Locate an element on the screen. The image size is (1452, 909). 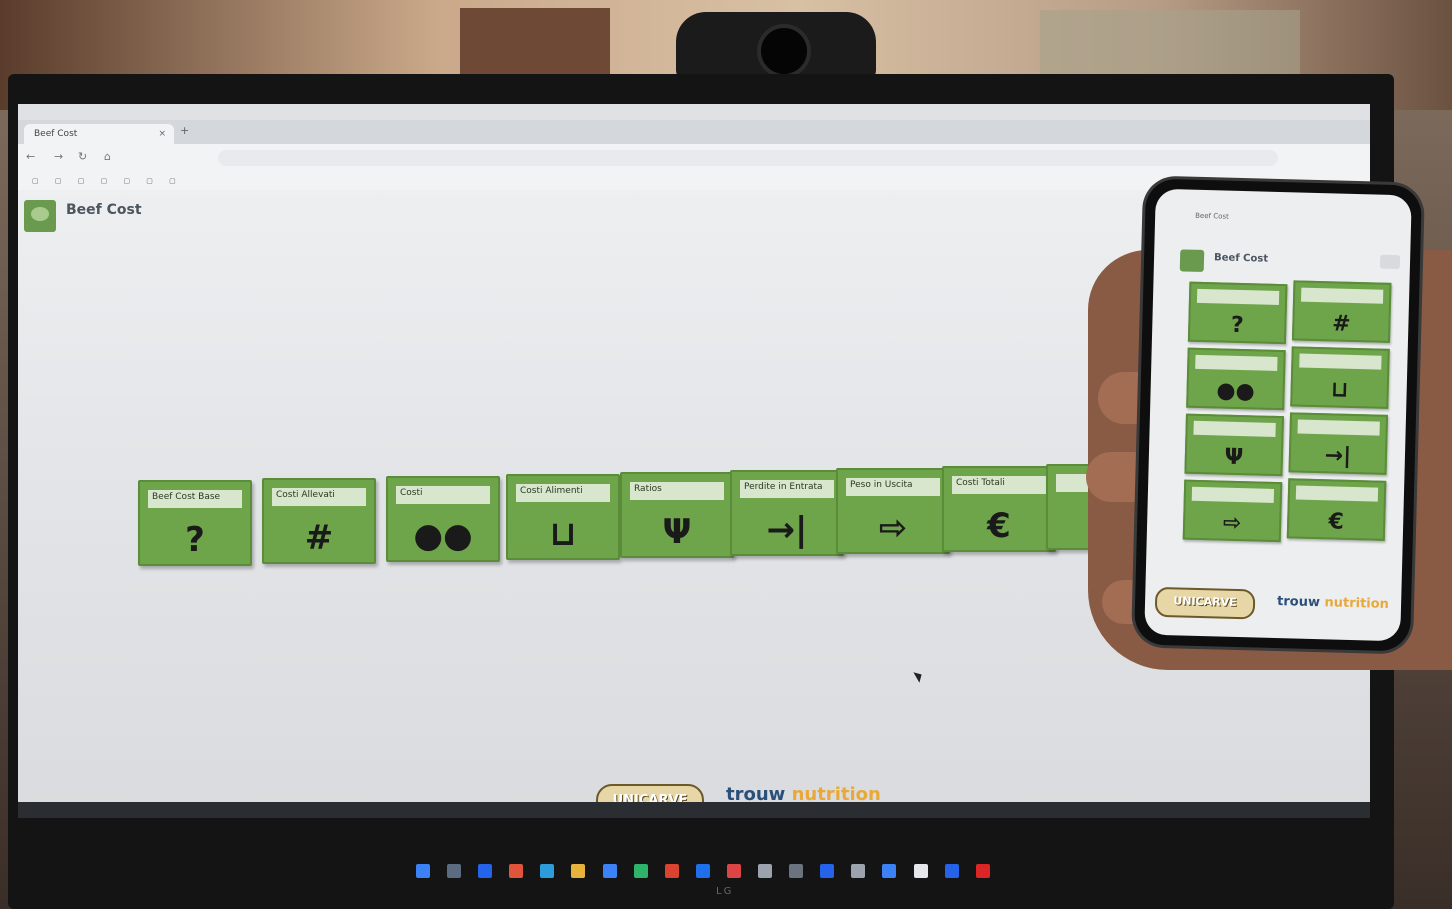
phone-footer-logos: UNICARVE trouw nutrition is located at coordinates (1277, 609).